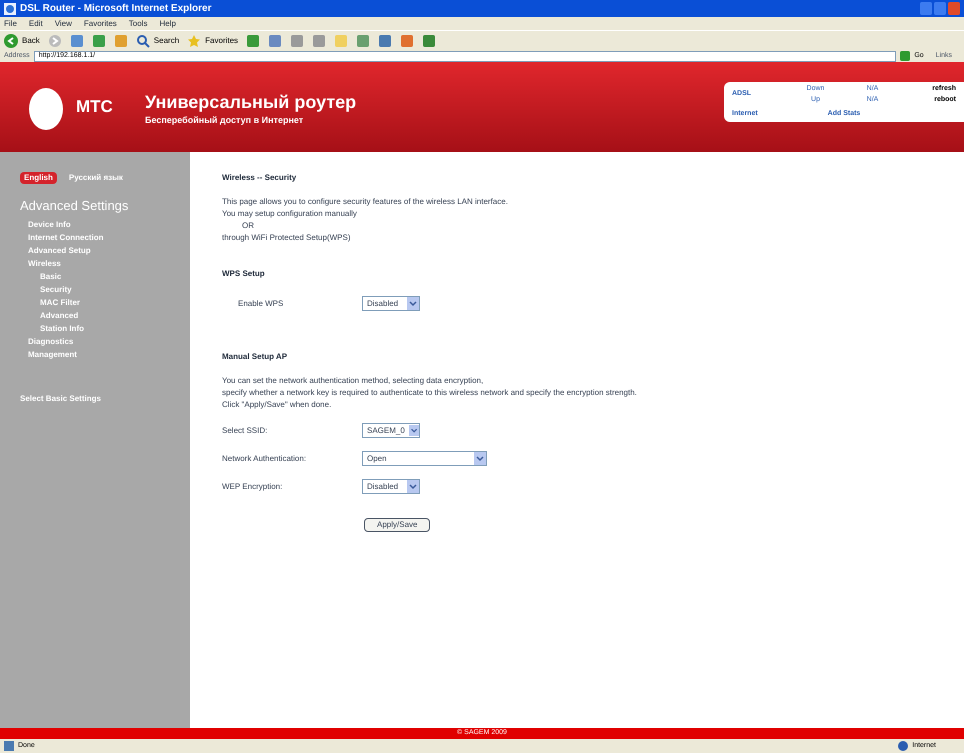 This screenshot has width=964, height=753. What do you see at coordinates (38, 178) in the screenshot?
I see `language-button: English` at bounding box center [38, 178].